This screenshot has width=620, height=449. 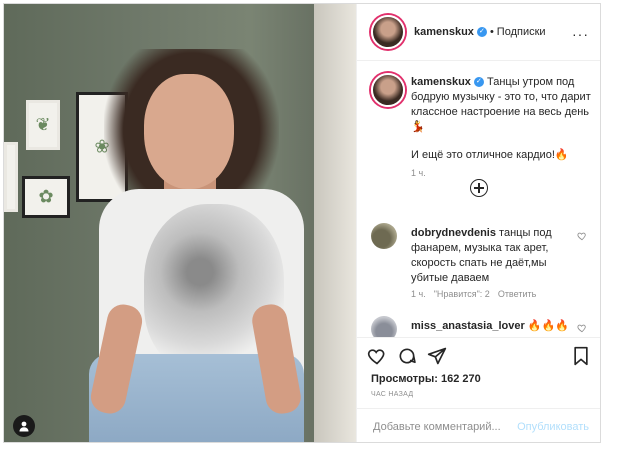 What do you see at coordinates (418, 173) in the screenshot?
I see `caption-time: 1 ч.` at bounding box center [418, 173].